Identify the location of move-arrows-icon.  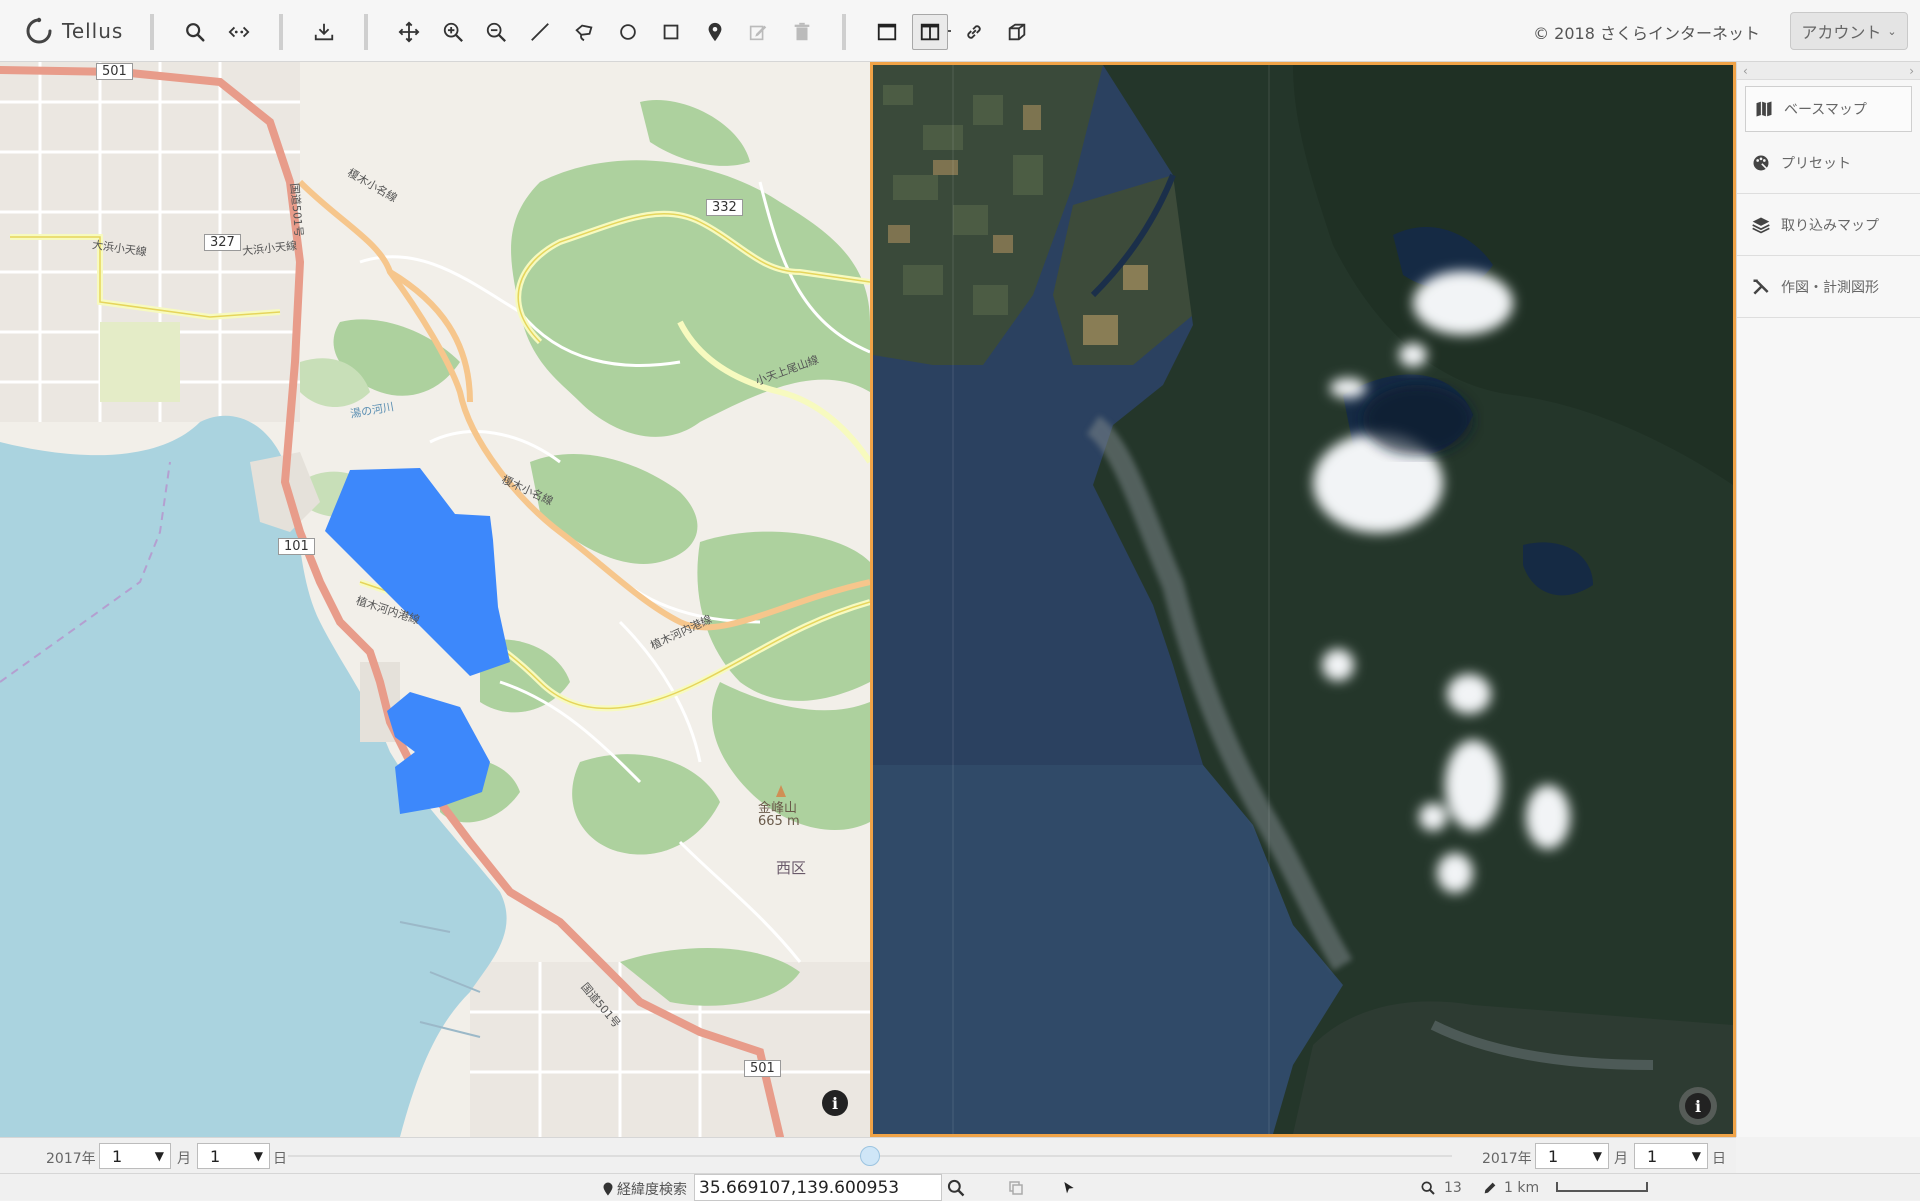
(409, 32).